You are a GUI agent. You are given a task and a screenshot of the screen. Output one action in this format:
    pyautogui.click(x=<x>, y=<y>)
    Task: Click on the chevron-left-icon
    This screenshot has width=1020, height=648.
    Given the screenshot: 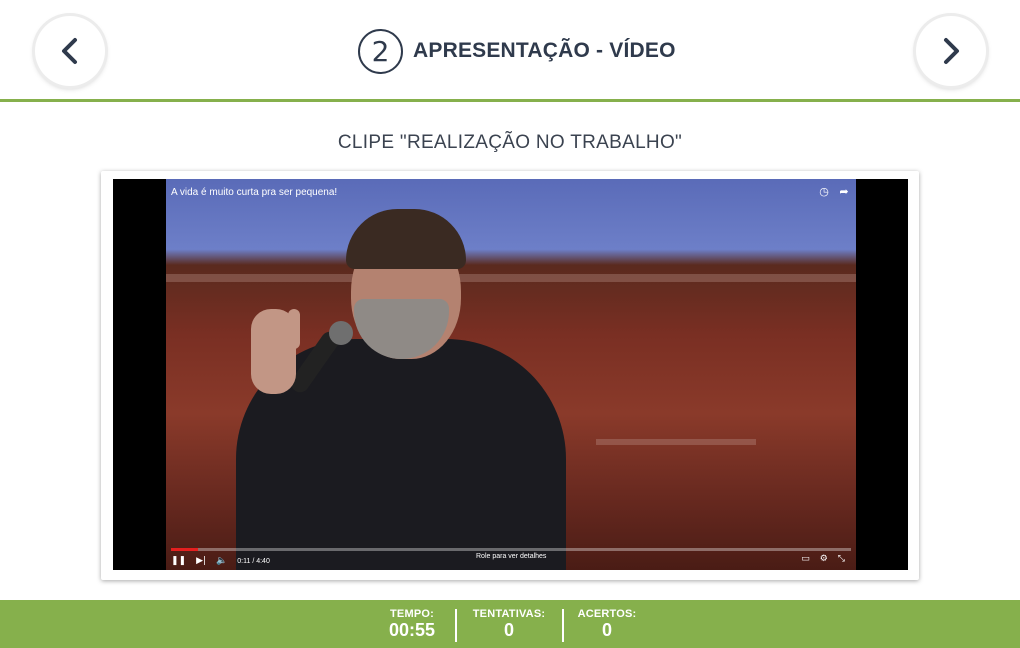 What is the action you would take?
    pyautogui.click(x=69, y=51)
    